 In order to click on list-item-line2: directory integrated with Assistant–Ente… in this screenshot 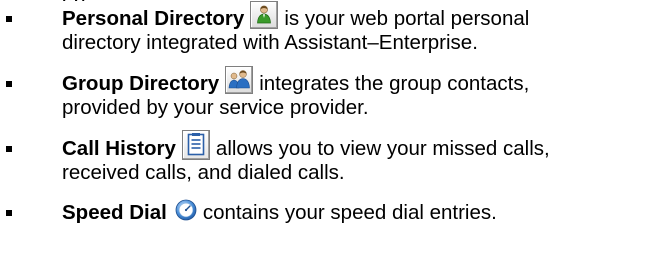, I will do `click(270, 42)`.